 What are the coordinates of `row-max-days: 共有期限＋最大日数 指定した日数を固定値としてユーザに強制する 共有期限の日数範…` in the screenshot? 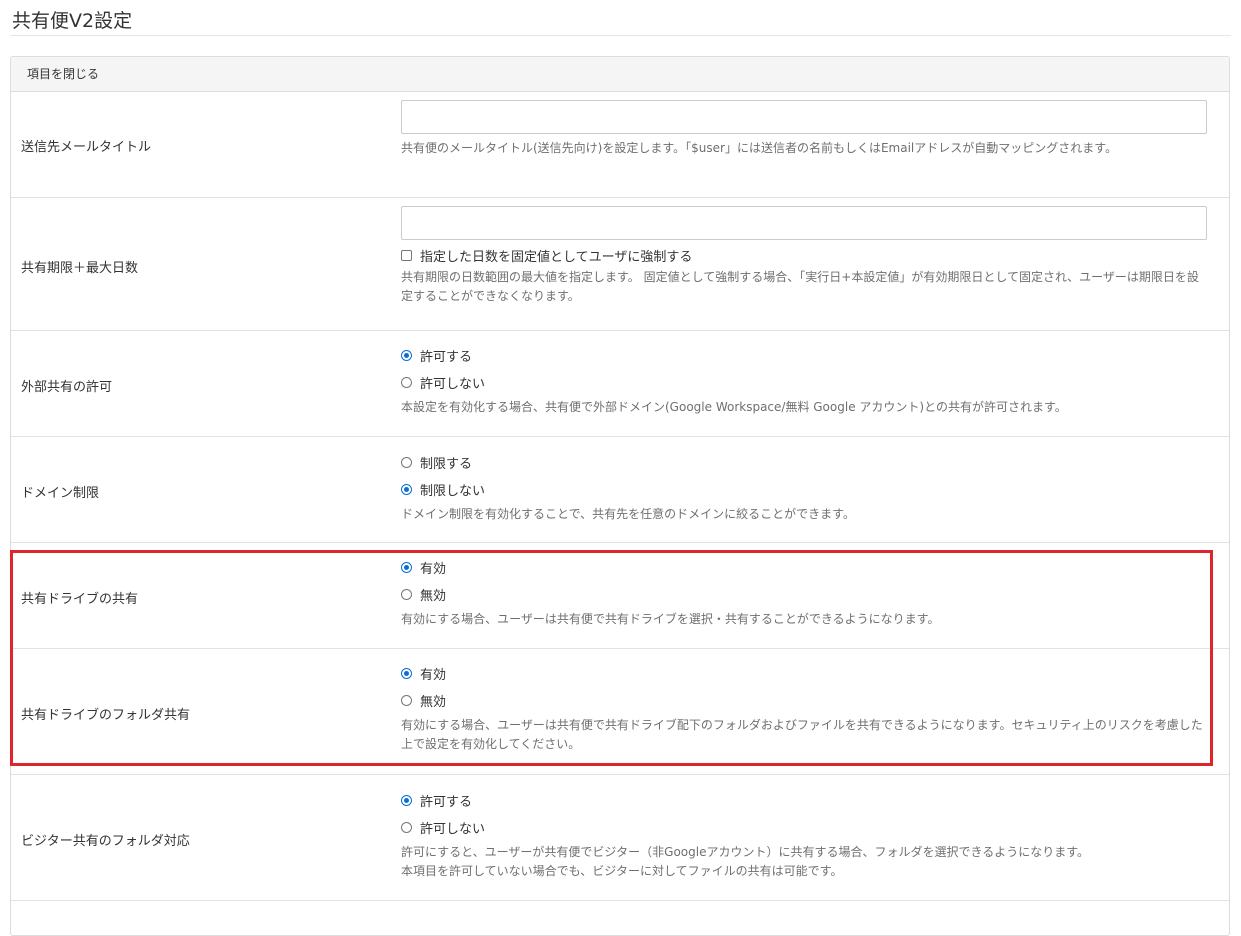 It's located at (620, 264).